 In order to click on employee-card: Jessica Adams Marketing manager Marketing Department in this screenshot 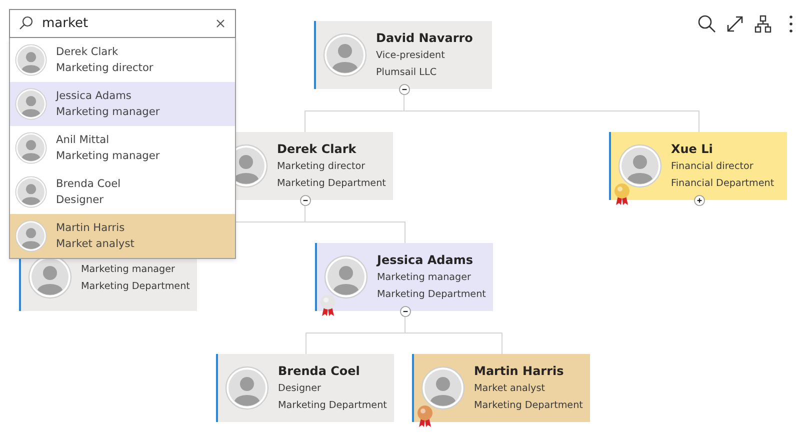, I will do `click(404, 277)`.